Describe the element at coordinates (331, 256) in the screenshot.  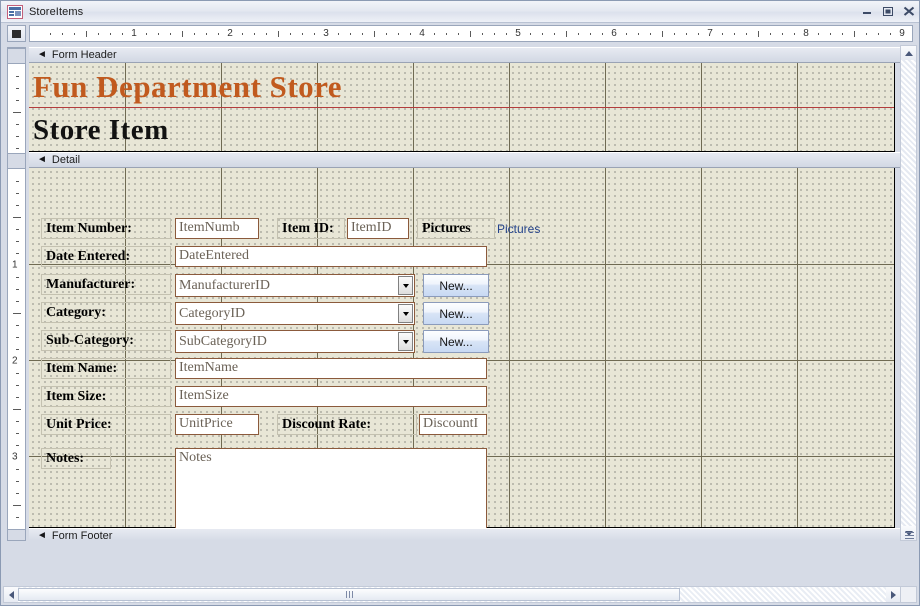
I see `date-entered-field: DateEntered` at that location.